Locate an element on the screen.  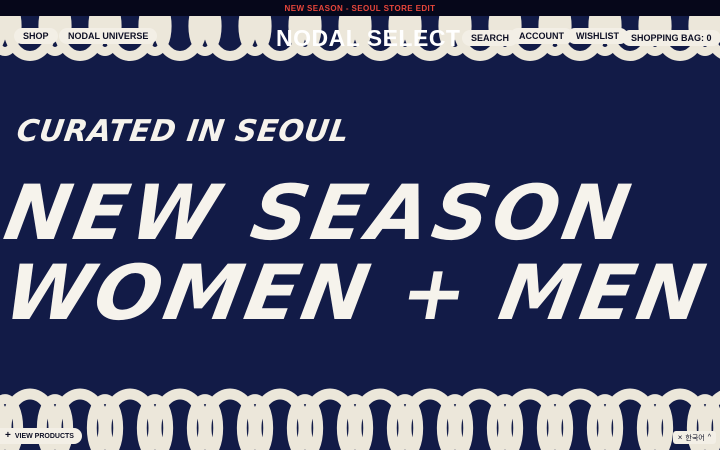
view-products-label: VIEW PRODUCTS is located at coordinates (44, 436).